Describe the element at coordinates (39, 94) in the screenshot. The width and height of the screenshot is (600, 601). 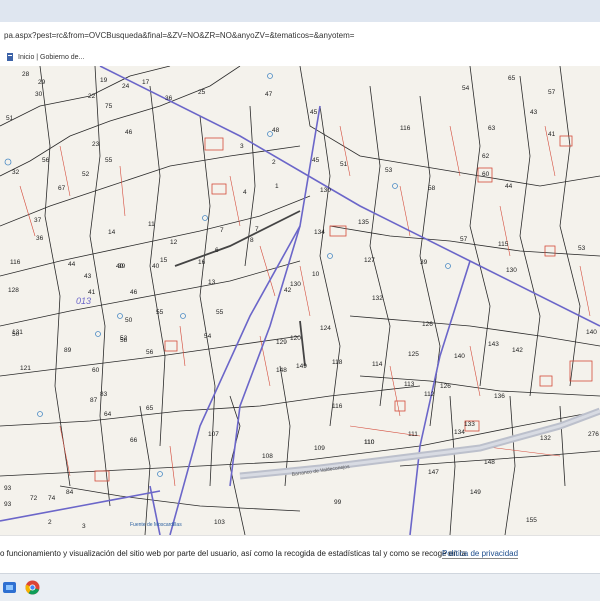
I see `parcel-label: 30` at that location.